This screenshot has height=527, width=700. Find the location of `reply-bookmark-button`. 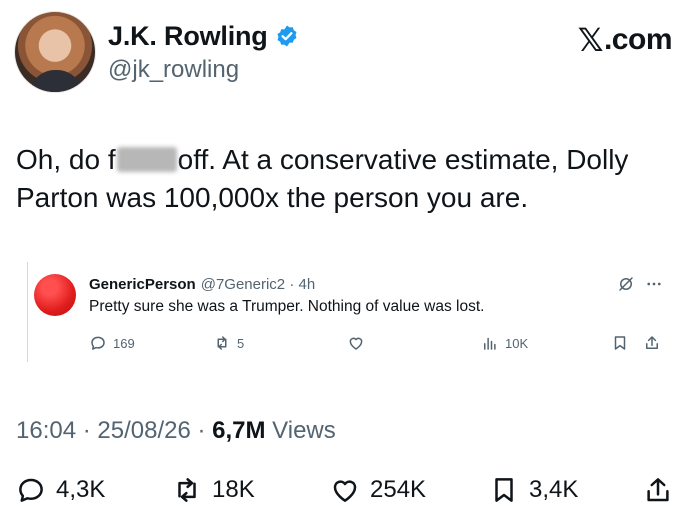

reply-bookmark-button is located at coordinates (620, 343).